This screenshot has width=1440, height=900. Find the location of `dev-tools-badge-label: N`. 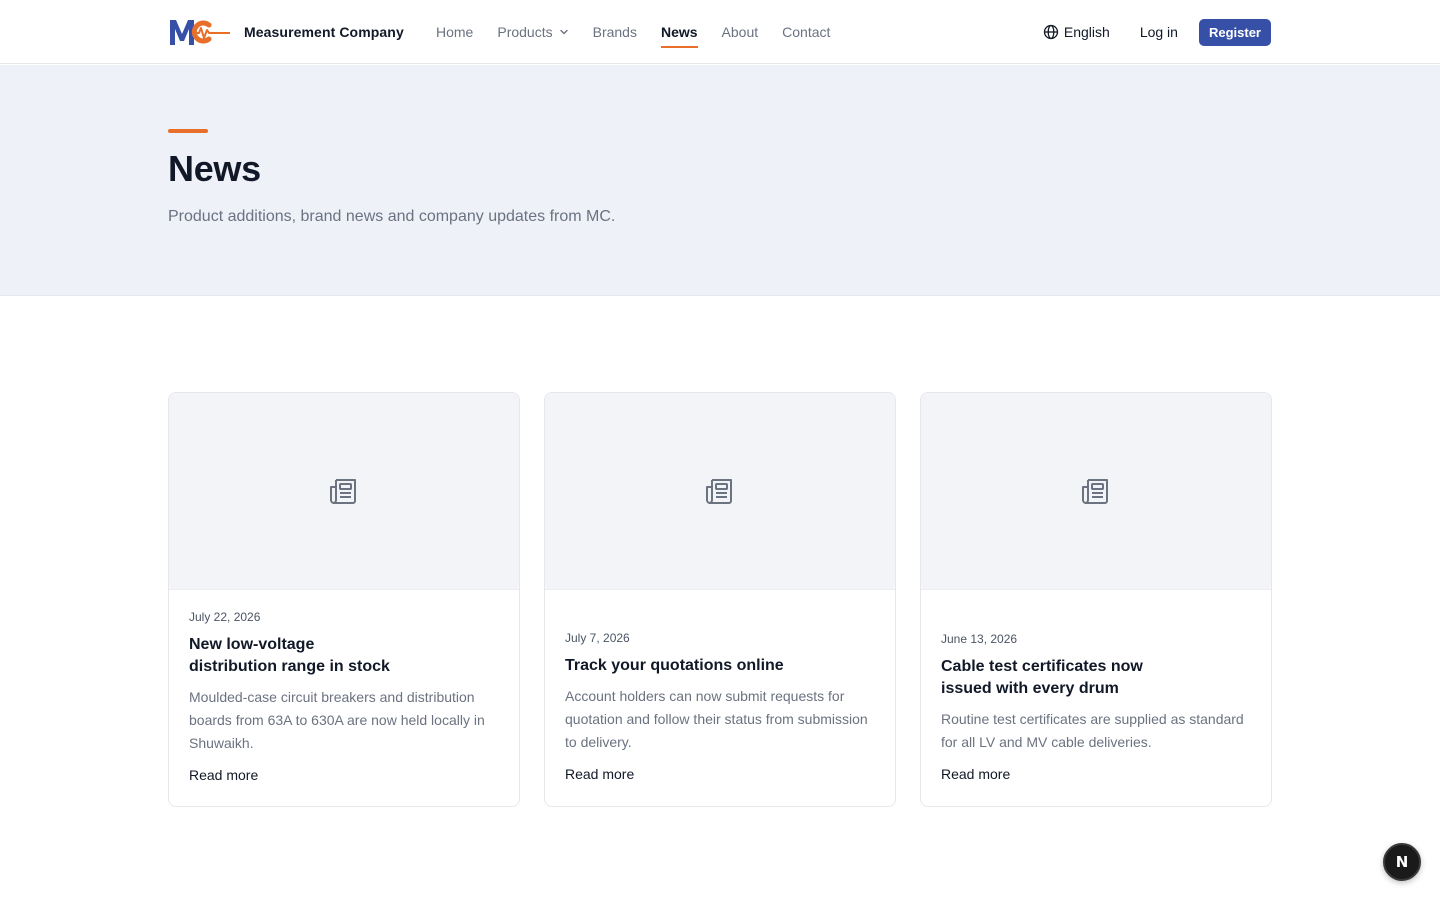

dev-tools-badge-label: N is located at coordinates (1402, 862).